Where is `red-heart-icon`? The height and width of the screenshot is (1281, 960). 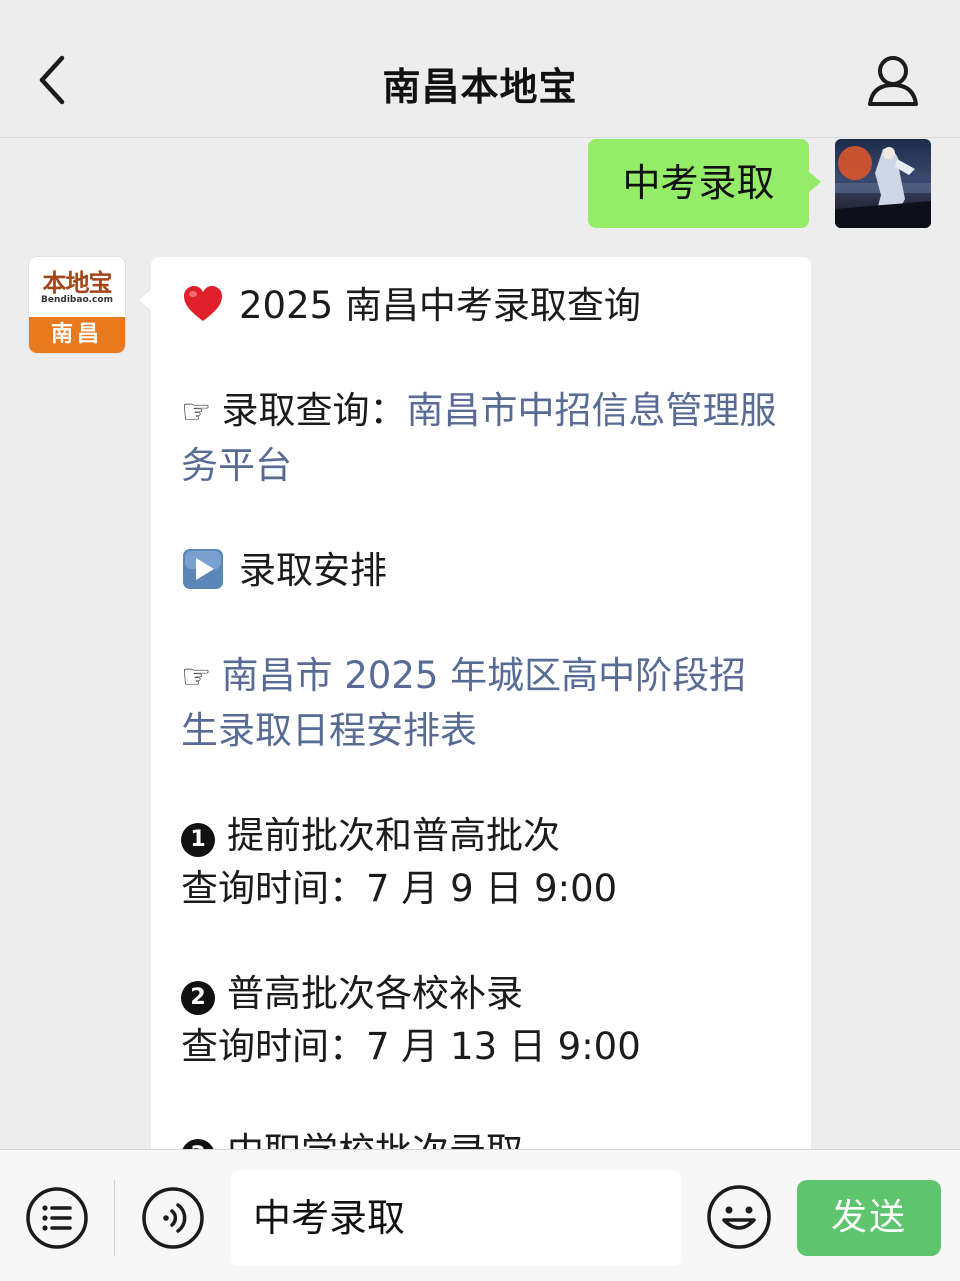 red-heart-icon is located at coordinates (203, 303).